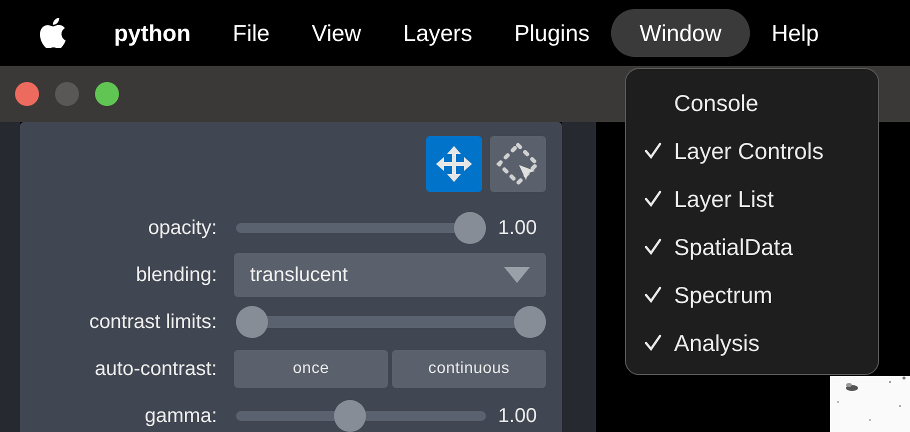 The height and width of the screenshot is (432, 910). What do you see at coordinates (27, 94) in the screenshot?
I see `close-window-button` at bounding box center [27, 94].